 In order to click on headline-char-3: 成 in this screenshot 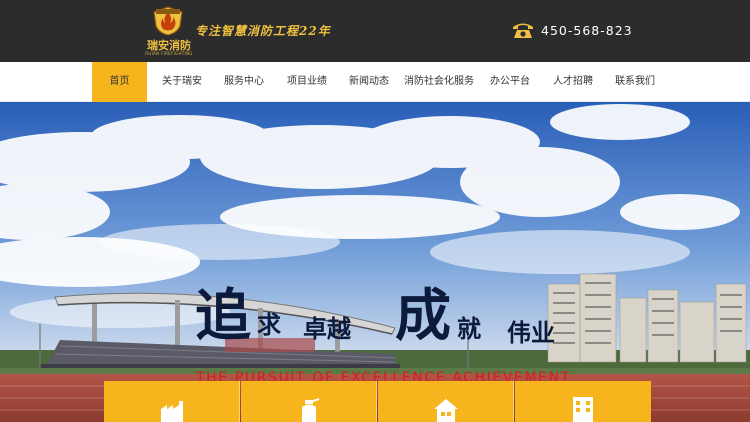, I will do `click(423, 316)`.